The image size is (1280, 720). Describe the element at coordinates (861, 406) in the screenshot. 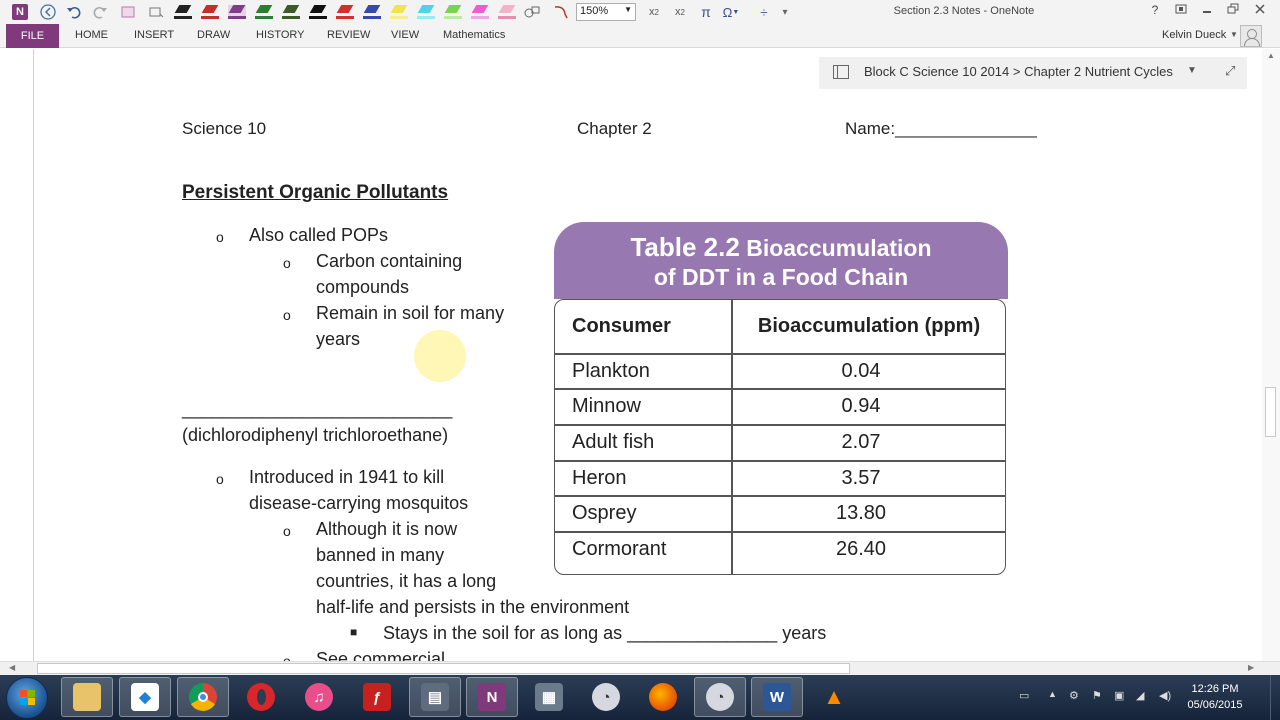

I see `table-cell: 0.94` at that location.